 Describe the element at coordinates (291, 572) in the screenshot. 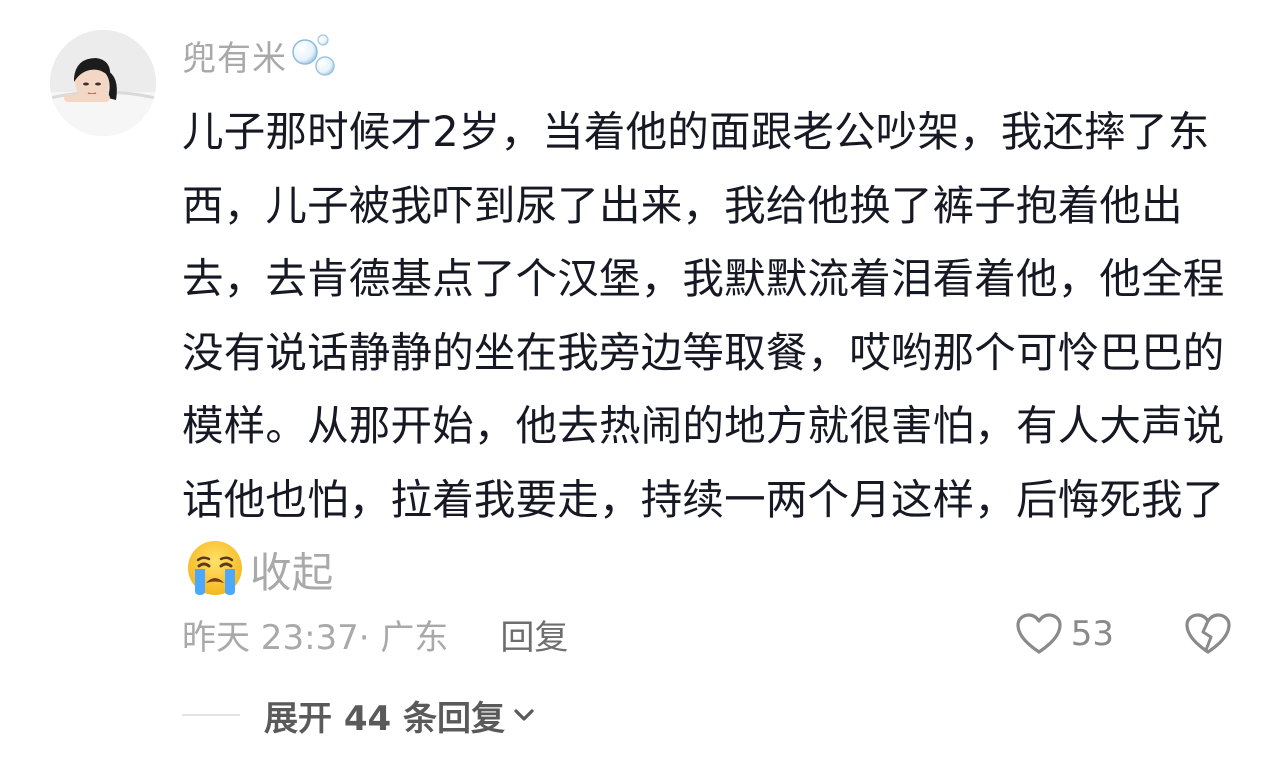

I see `collapse-button: 收起` at that location.